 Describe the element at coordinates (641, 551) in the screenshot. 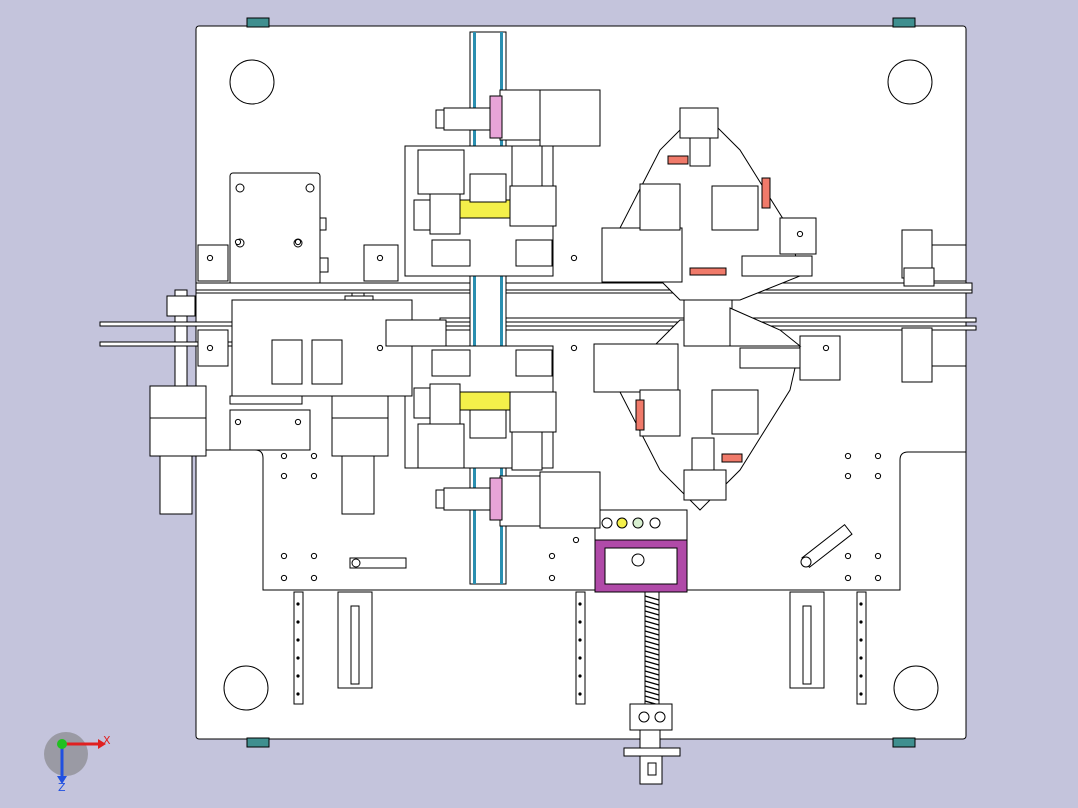

I see `inspection-box` at that location.